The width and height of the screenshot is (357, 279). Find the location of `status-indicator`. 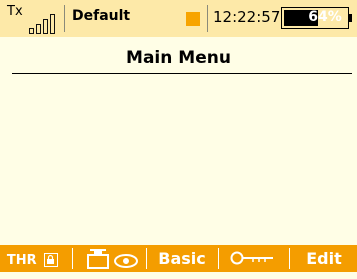

status-indicator is located at coordinates (193, 19).